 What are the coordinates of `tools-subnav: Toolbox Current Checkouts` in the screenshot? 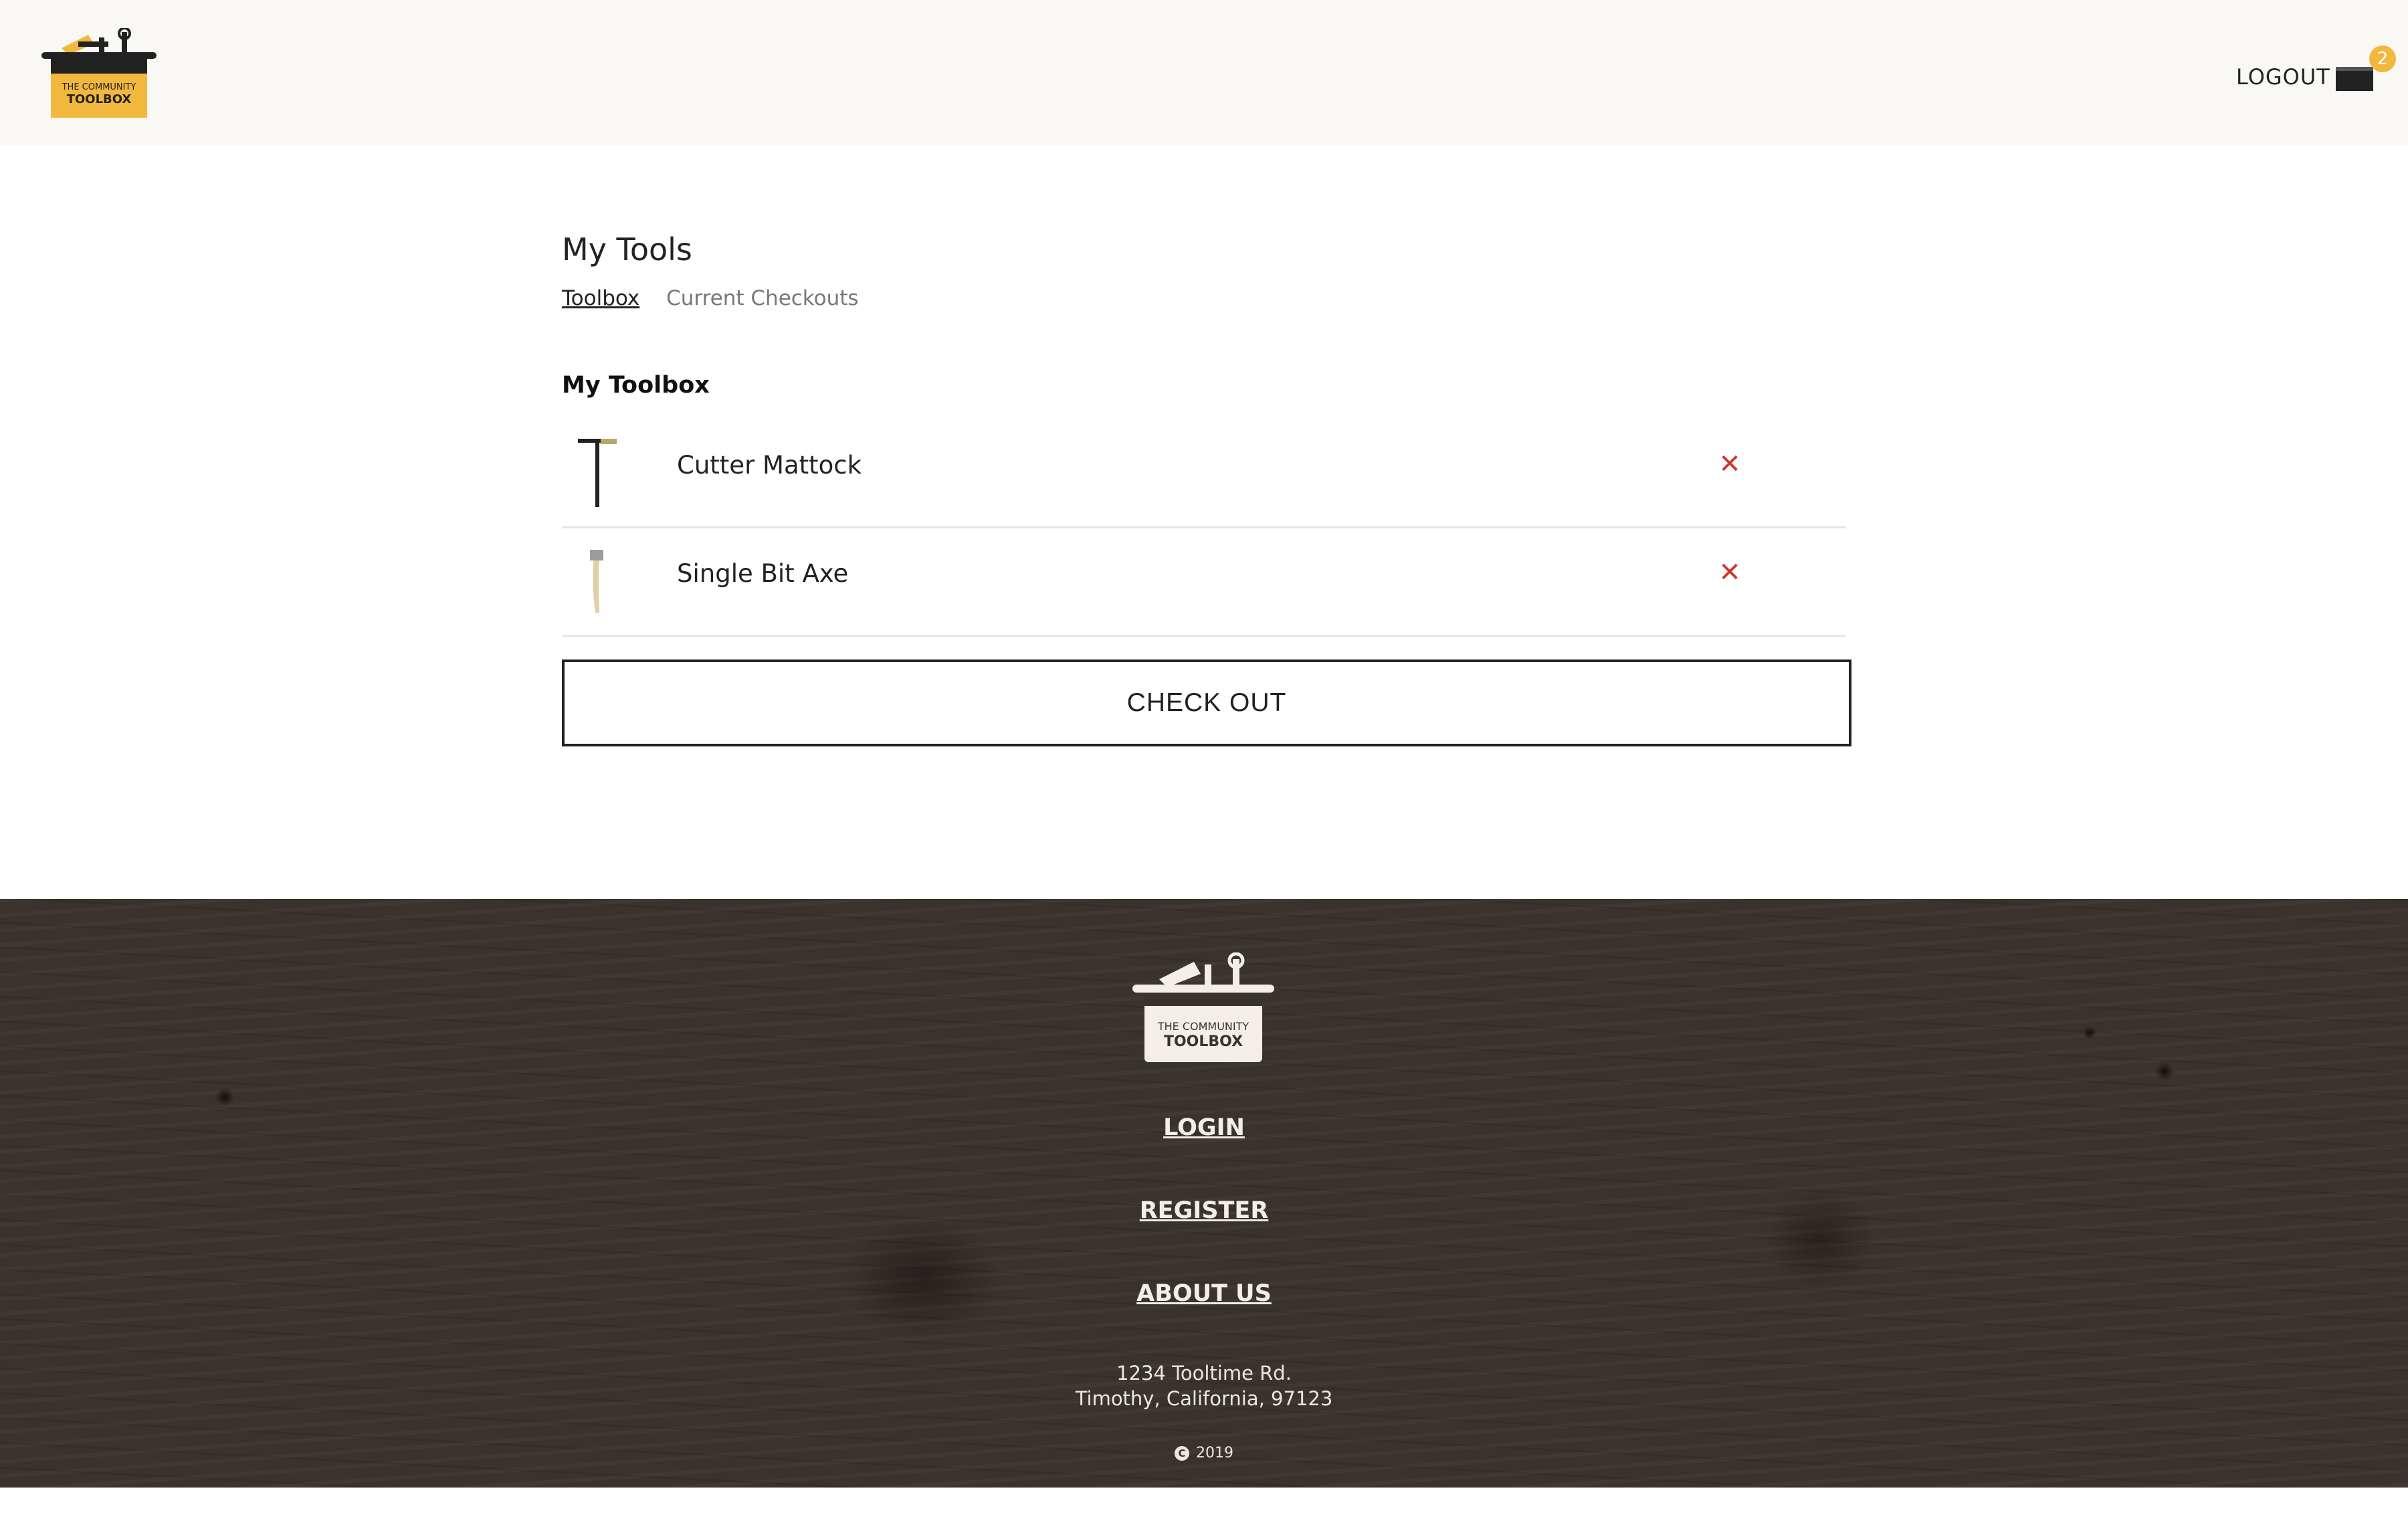 It's located at (720, 298).